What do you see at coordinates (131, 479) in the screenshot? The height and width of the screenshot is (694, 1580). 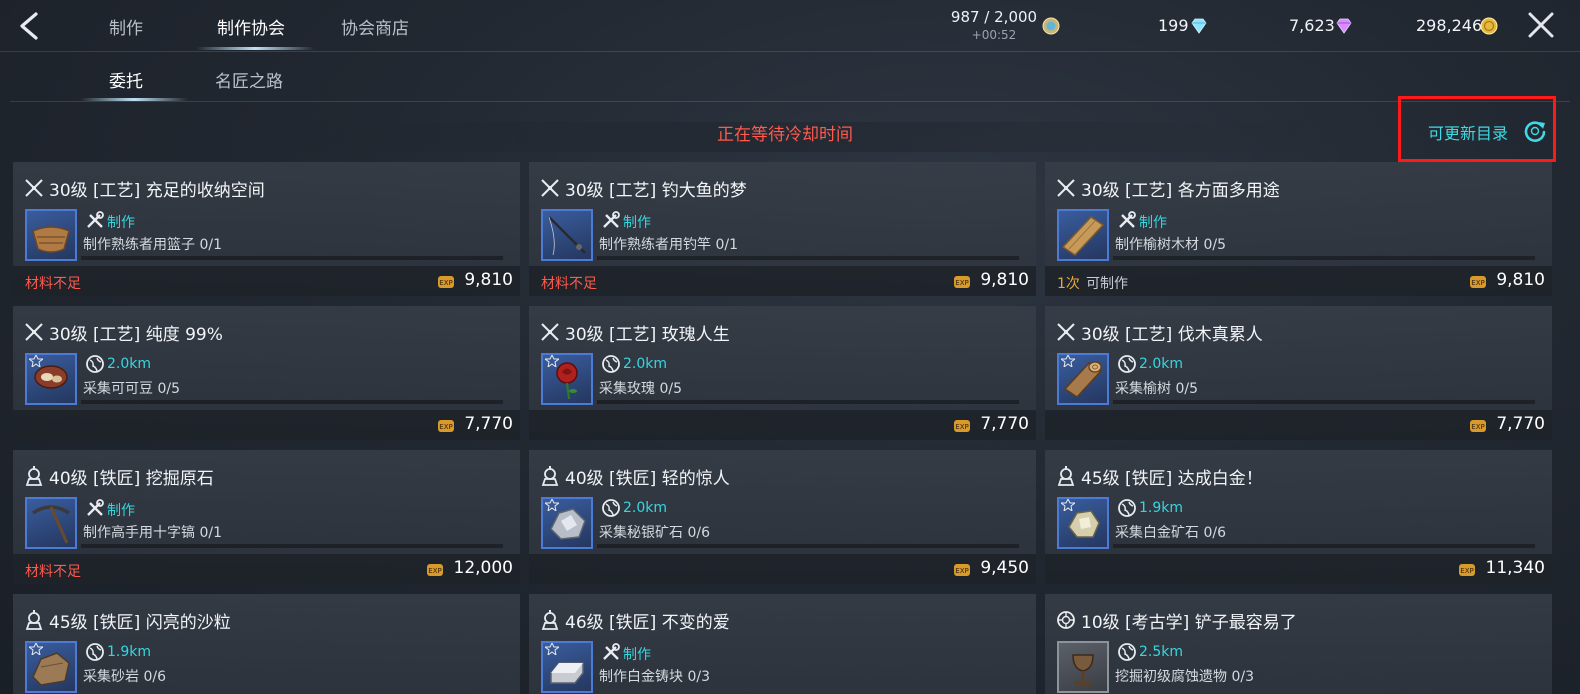 I see `commission-title: 40级 [铁匠] 挖掘原石` at bounding box center [131, 479].